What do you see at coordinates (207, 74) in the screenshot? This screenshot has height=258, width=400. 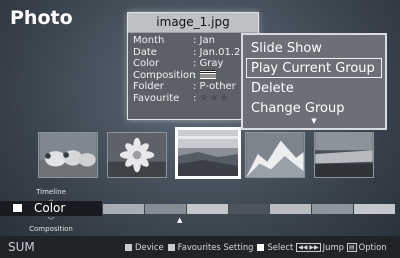 I see `composition-icon` at bounding box center [207, 74].